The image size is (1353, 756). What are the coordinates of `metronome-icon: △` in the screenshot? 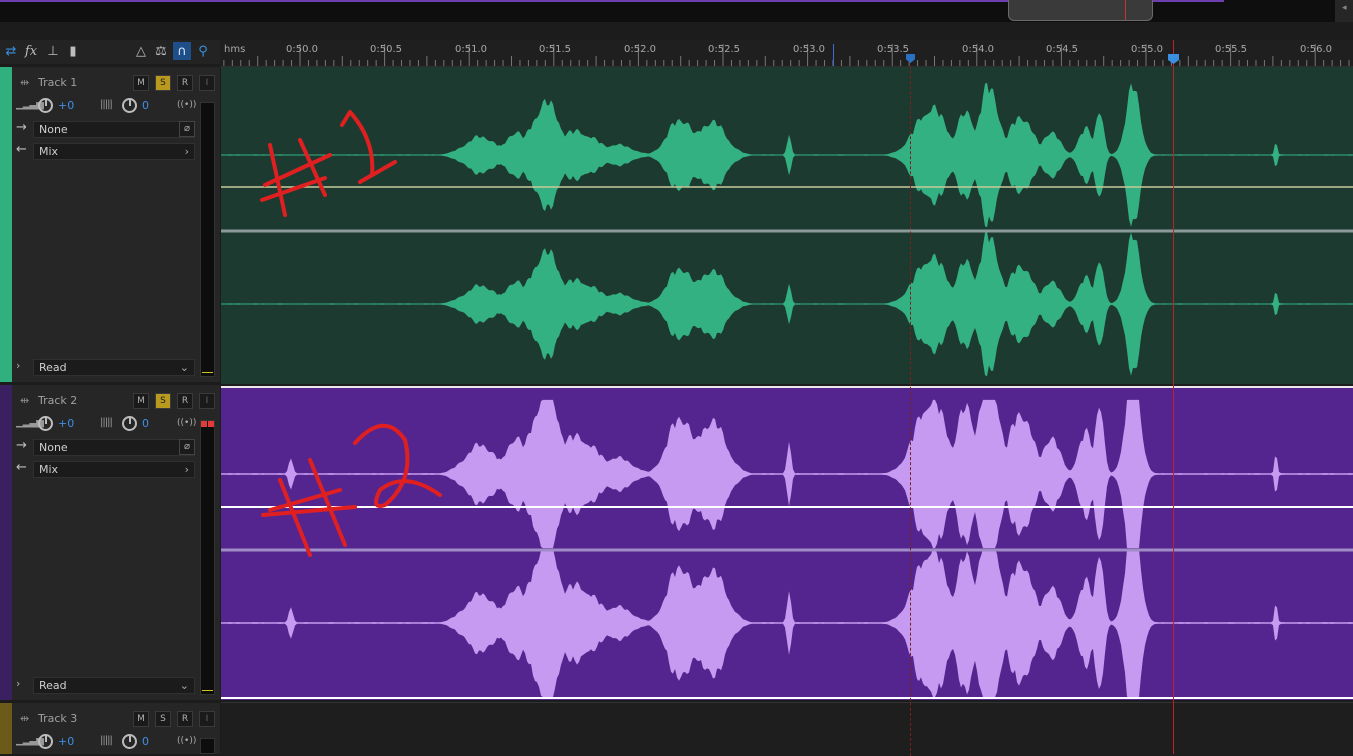 It's located at (141, 51).